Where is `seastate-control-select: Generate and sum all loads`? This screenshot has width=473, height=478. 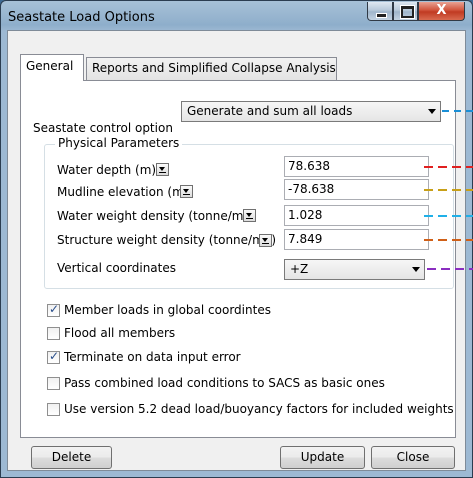 seastate-control-select: Generate and sum all loads is located at coordinates (311, 111).